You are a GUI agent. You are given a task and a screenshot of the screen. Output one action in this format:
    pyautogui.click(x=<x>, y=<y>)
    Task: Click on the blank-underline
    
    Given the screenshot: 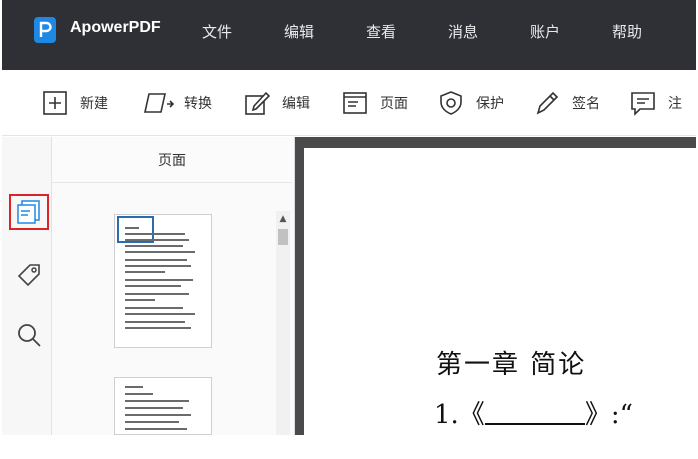 What is the action you would take?
    pyautogui.click(x=534, y=413)
    